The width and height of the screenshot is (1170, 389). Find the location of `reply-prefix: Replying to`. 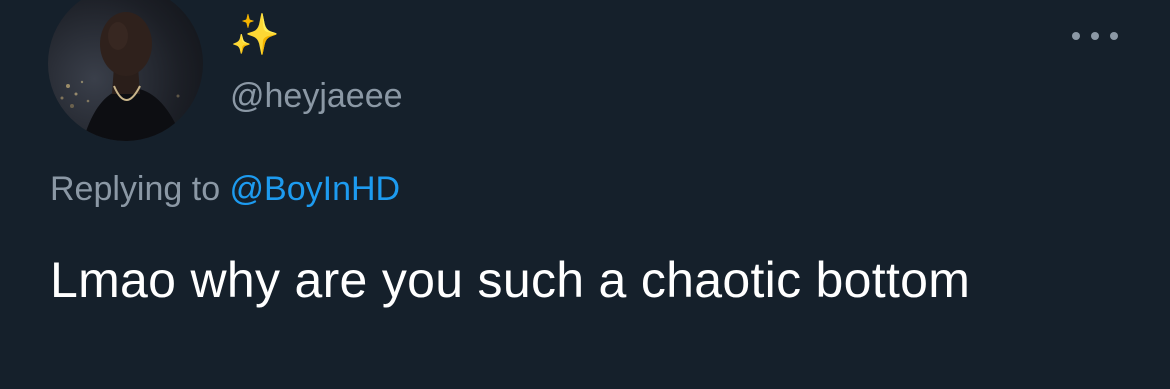

reply-prefix: Replying to is located at coordinates (140, 189).